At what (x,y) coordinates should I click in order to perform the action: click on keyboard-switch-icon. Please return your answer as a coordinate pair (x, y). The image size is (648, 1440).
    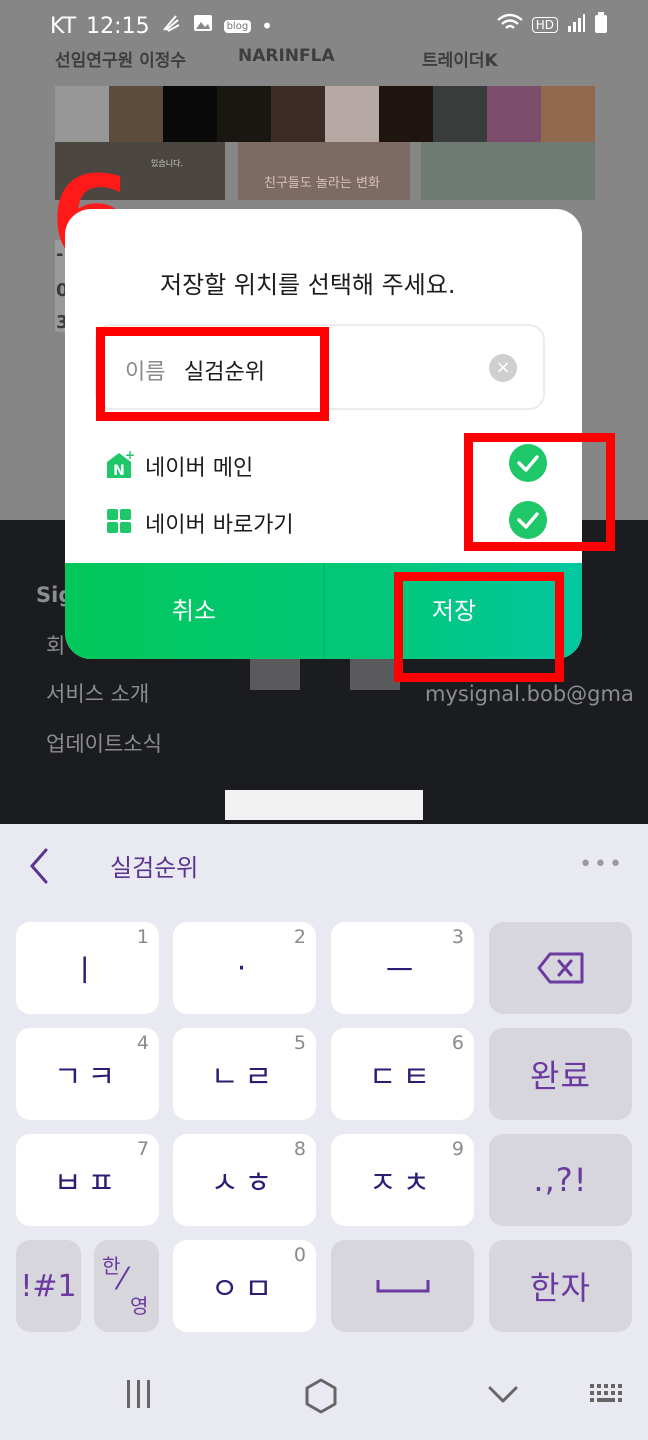
    Looking at the image, I should click on (606, 1398).